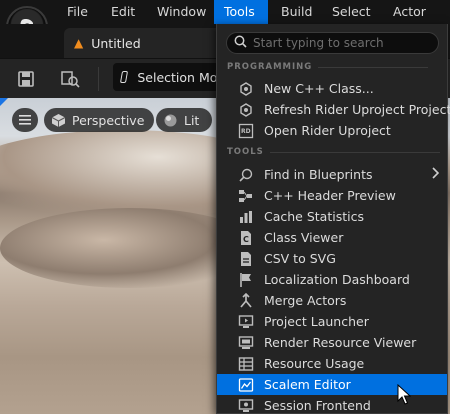 Image resolution: width=450 pixels, height=414 pixels. What do you see at coordinates (337, 279) in the screenshot?
I see `menu-item-label: Localization Dashboard` at bounding box center [337, 279].